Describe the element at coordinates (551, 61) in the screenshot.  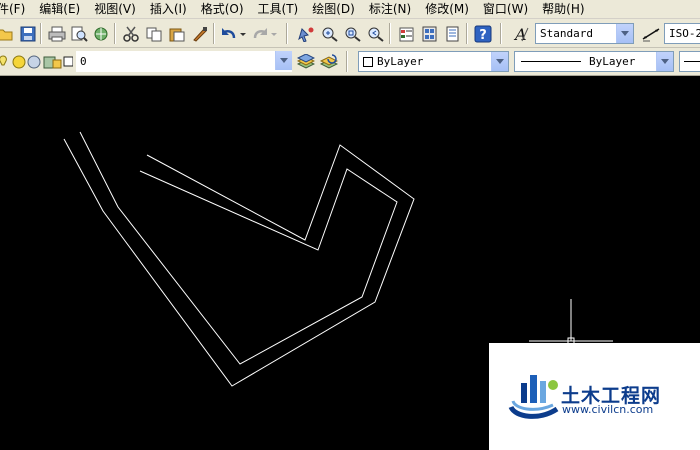
I see `linetype-sample` at that location.